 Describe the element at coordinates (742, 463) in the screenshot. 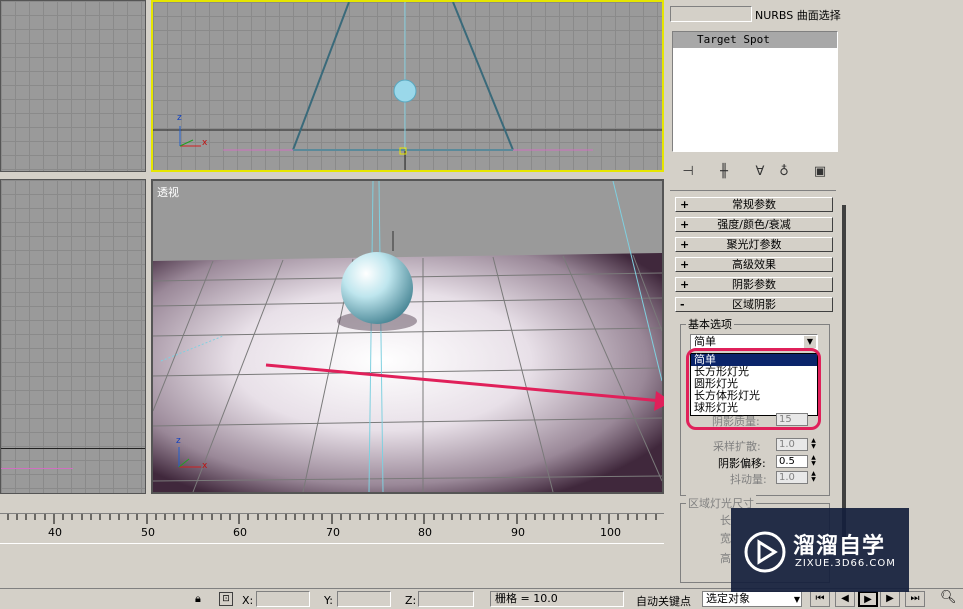

I see `shadow-bias-label: 阴影偏移:` at that location.